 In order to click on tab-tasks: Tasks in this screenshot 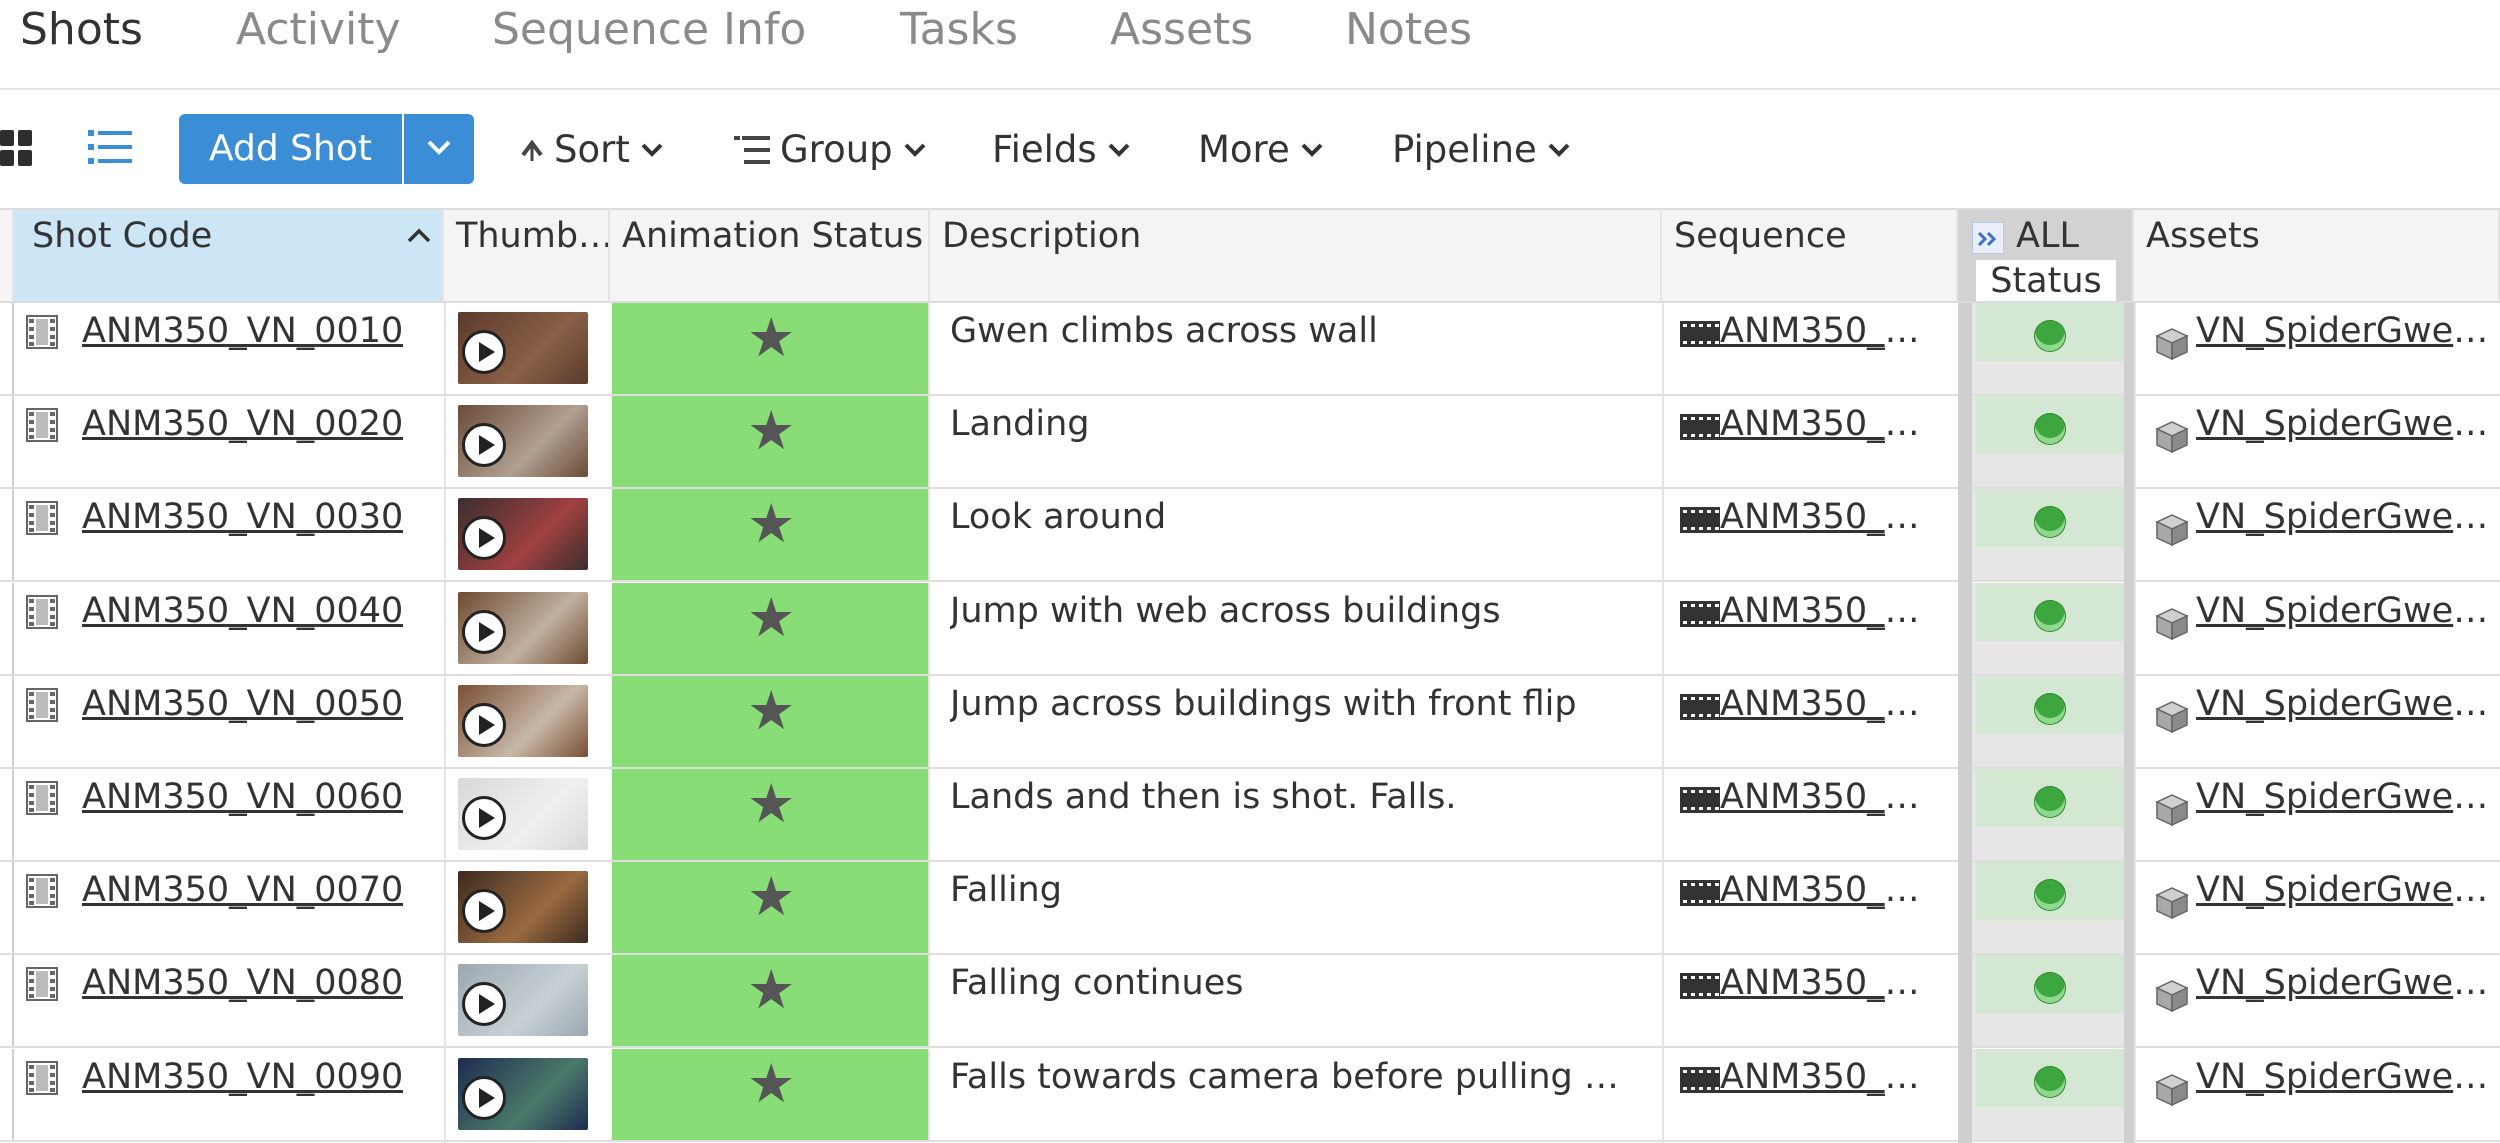, I will do `click(959, 29)`.